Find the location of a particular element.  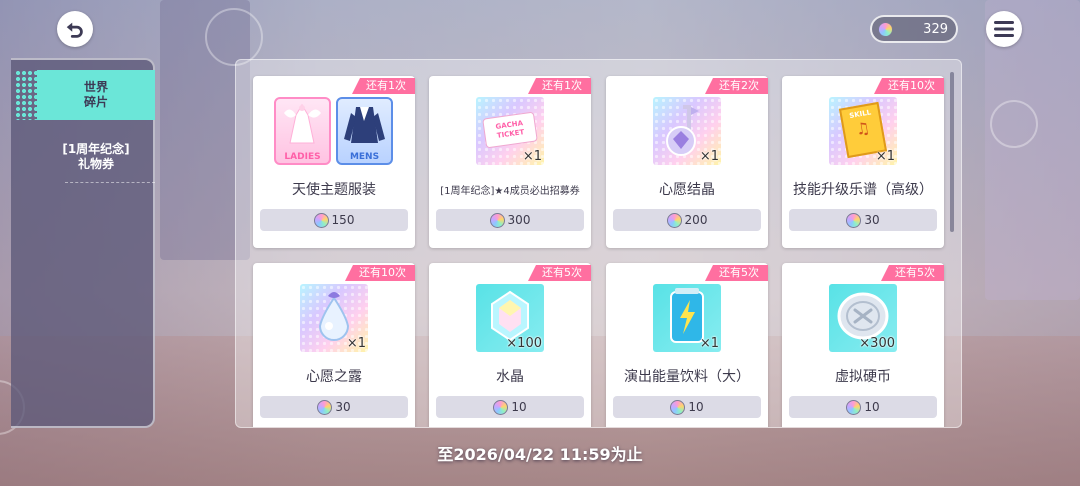

category-sidebar: 世界 碎片 [1周年纪念] 礼物券 is located at coordinates (83, 243).